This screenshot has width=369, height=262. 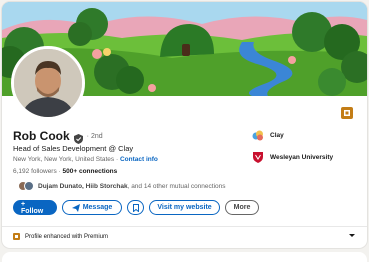 What do you see at coordinates (176, 186) in the screenshot?
I see `mutual-rest: , and 14 other mutual connections` at bounding box center [176, 186].